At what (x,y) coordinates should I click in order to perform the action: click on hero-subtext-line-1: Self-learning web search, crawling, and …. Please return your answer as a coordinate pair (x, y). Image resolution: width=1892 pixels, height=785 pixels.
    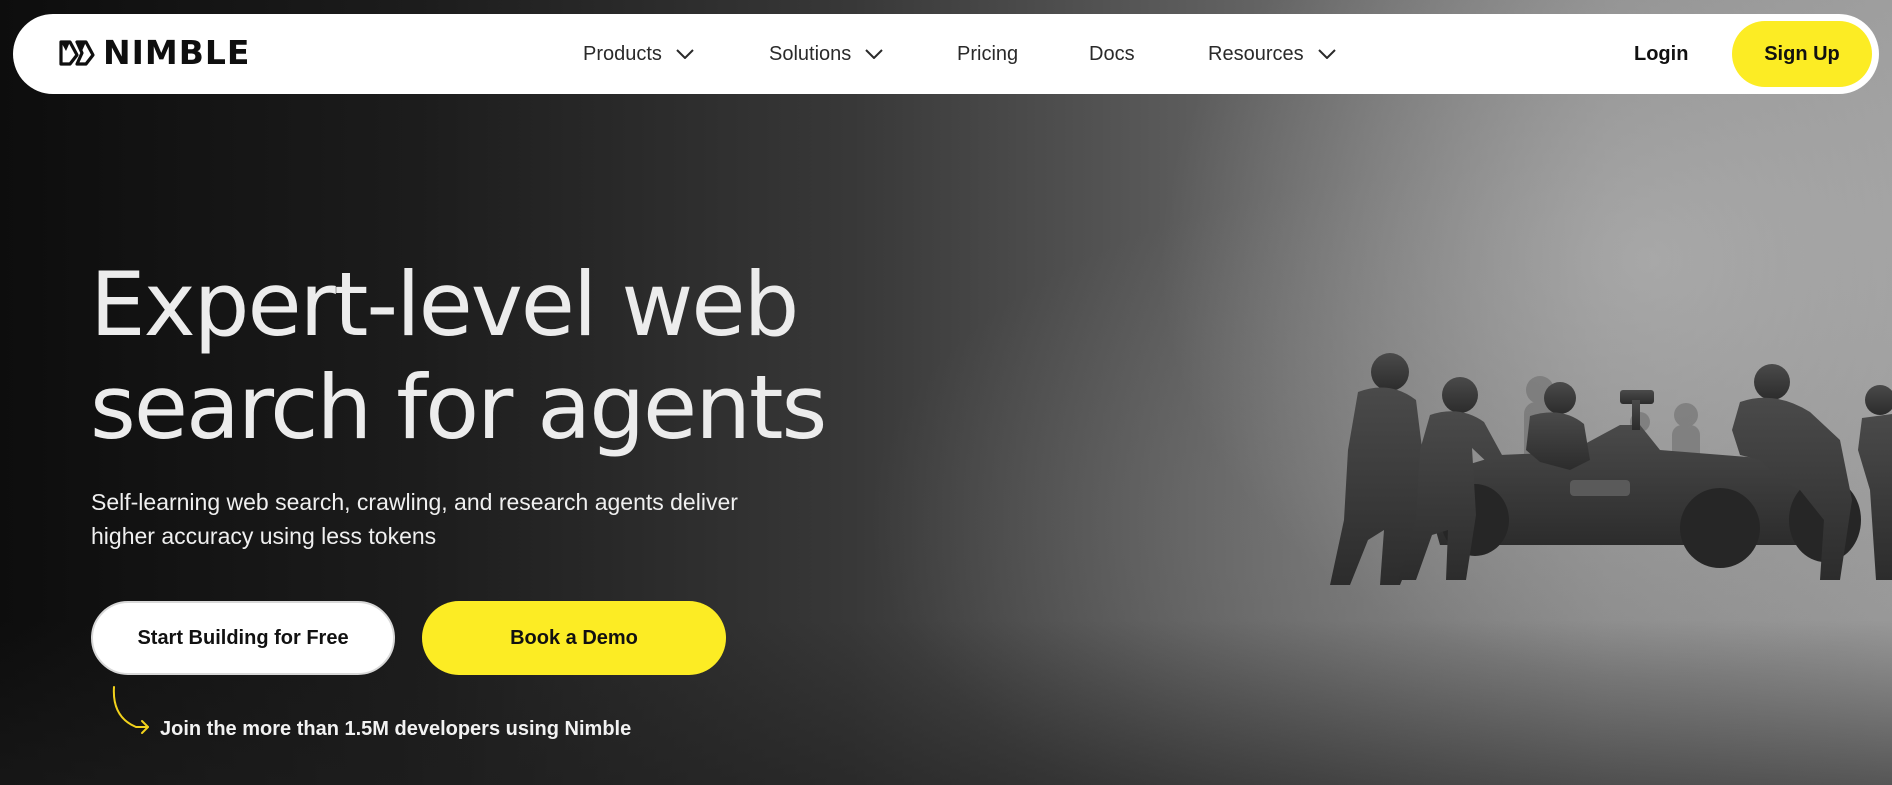
    Looking at the image, I should click on (414, 502).